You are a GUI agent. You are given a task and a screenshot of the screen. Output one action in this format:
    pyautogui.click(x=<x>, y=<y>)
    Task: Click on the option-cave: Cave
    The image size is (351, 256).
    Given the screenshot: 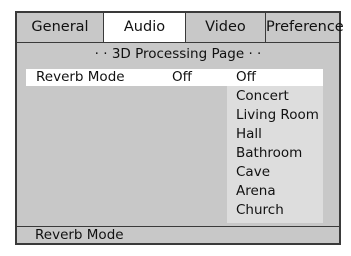 What is the action you would take?
    pyautogui.click(x=275, y=172)
    